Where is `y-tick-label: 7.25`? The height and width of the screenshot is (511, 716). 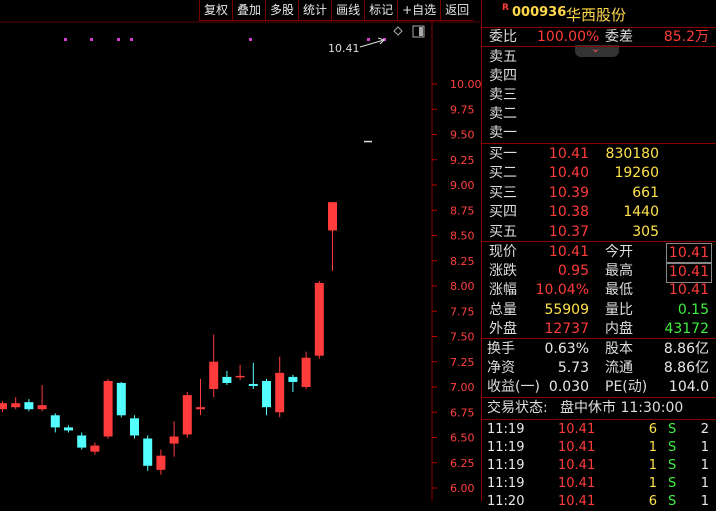
y-tick-label: 7.25 is located at coordinates (462, 362).